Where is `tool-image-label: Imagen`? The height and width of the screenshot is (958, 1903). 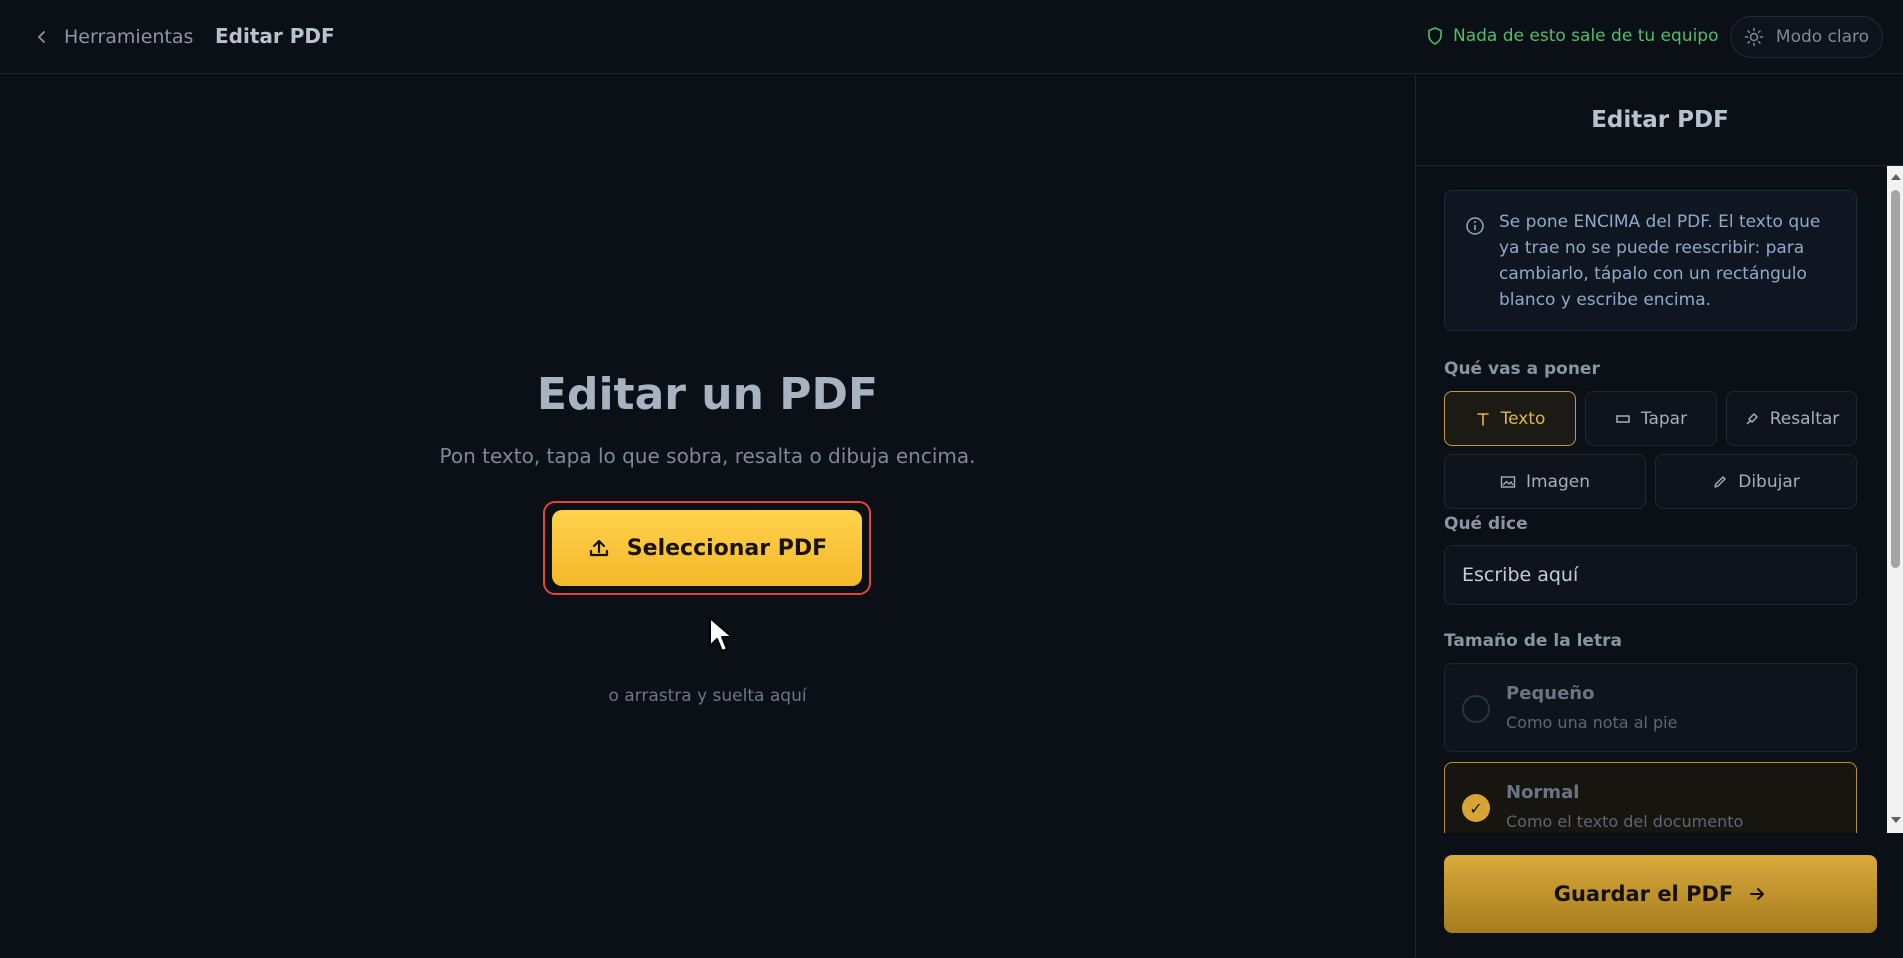 tool-image-label: Imagen is located at coordinates (1557, 481).